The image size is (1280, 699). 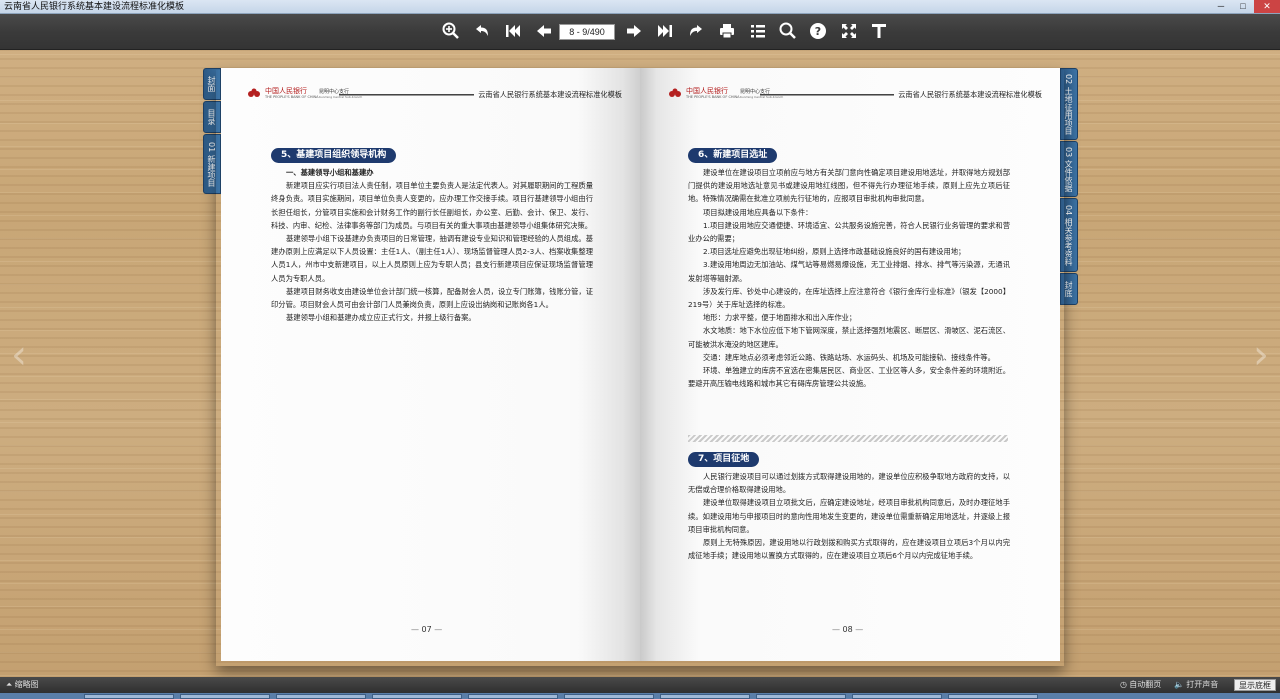 What do you see at coordinates (640, 7) in the screenshot?
I see `window-titlebar: 云南省人民银行系统基本建设流程标准化模板 ─ □ ✕` at bounding box center [640, 7].